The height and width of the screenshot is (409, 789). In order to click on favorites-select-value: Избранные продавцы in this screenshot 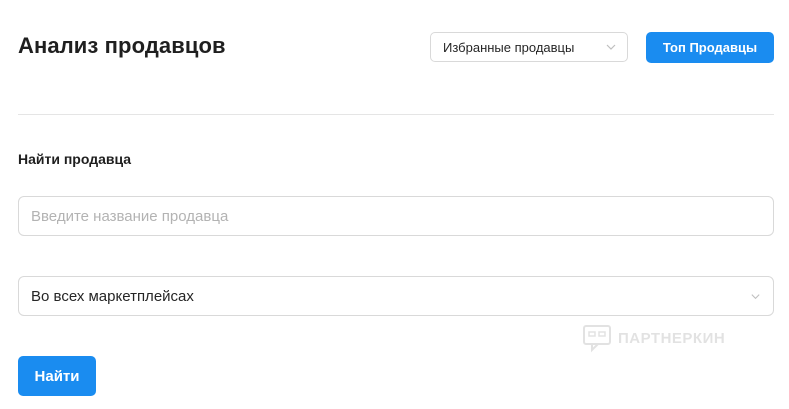, I will do `click(509, 47)`.